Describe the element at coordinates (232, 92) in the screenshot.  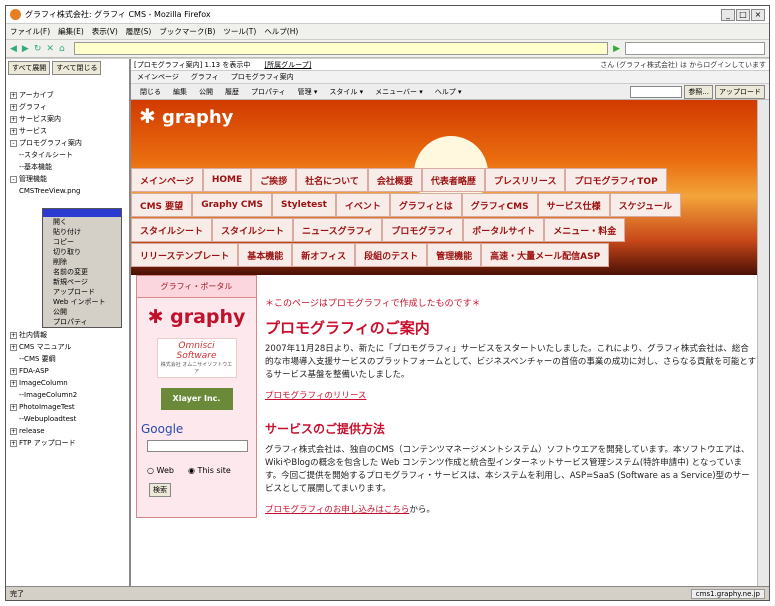
I see `toolbar-button: 履歴` at that location.